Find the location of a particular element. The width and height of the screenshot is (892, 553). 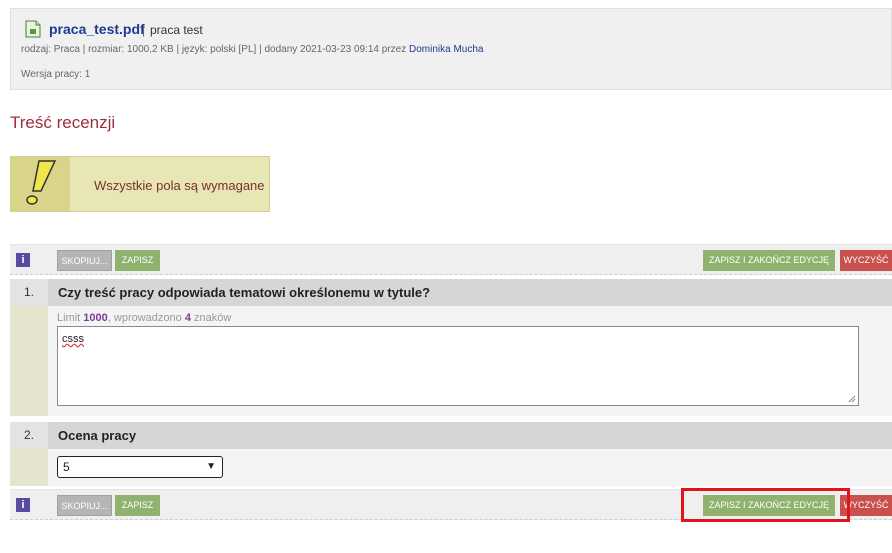

file-name-link: praca_test.pdf is located at coordinates (97, 29).